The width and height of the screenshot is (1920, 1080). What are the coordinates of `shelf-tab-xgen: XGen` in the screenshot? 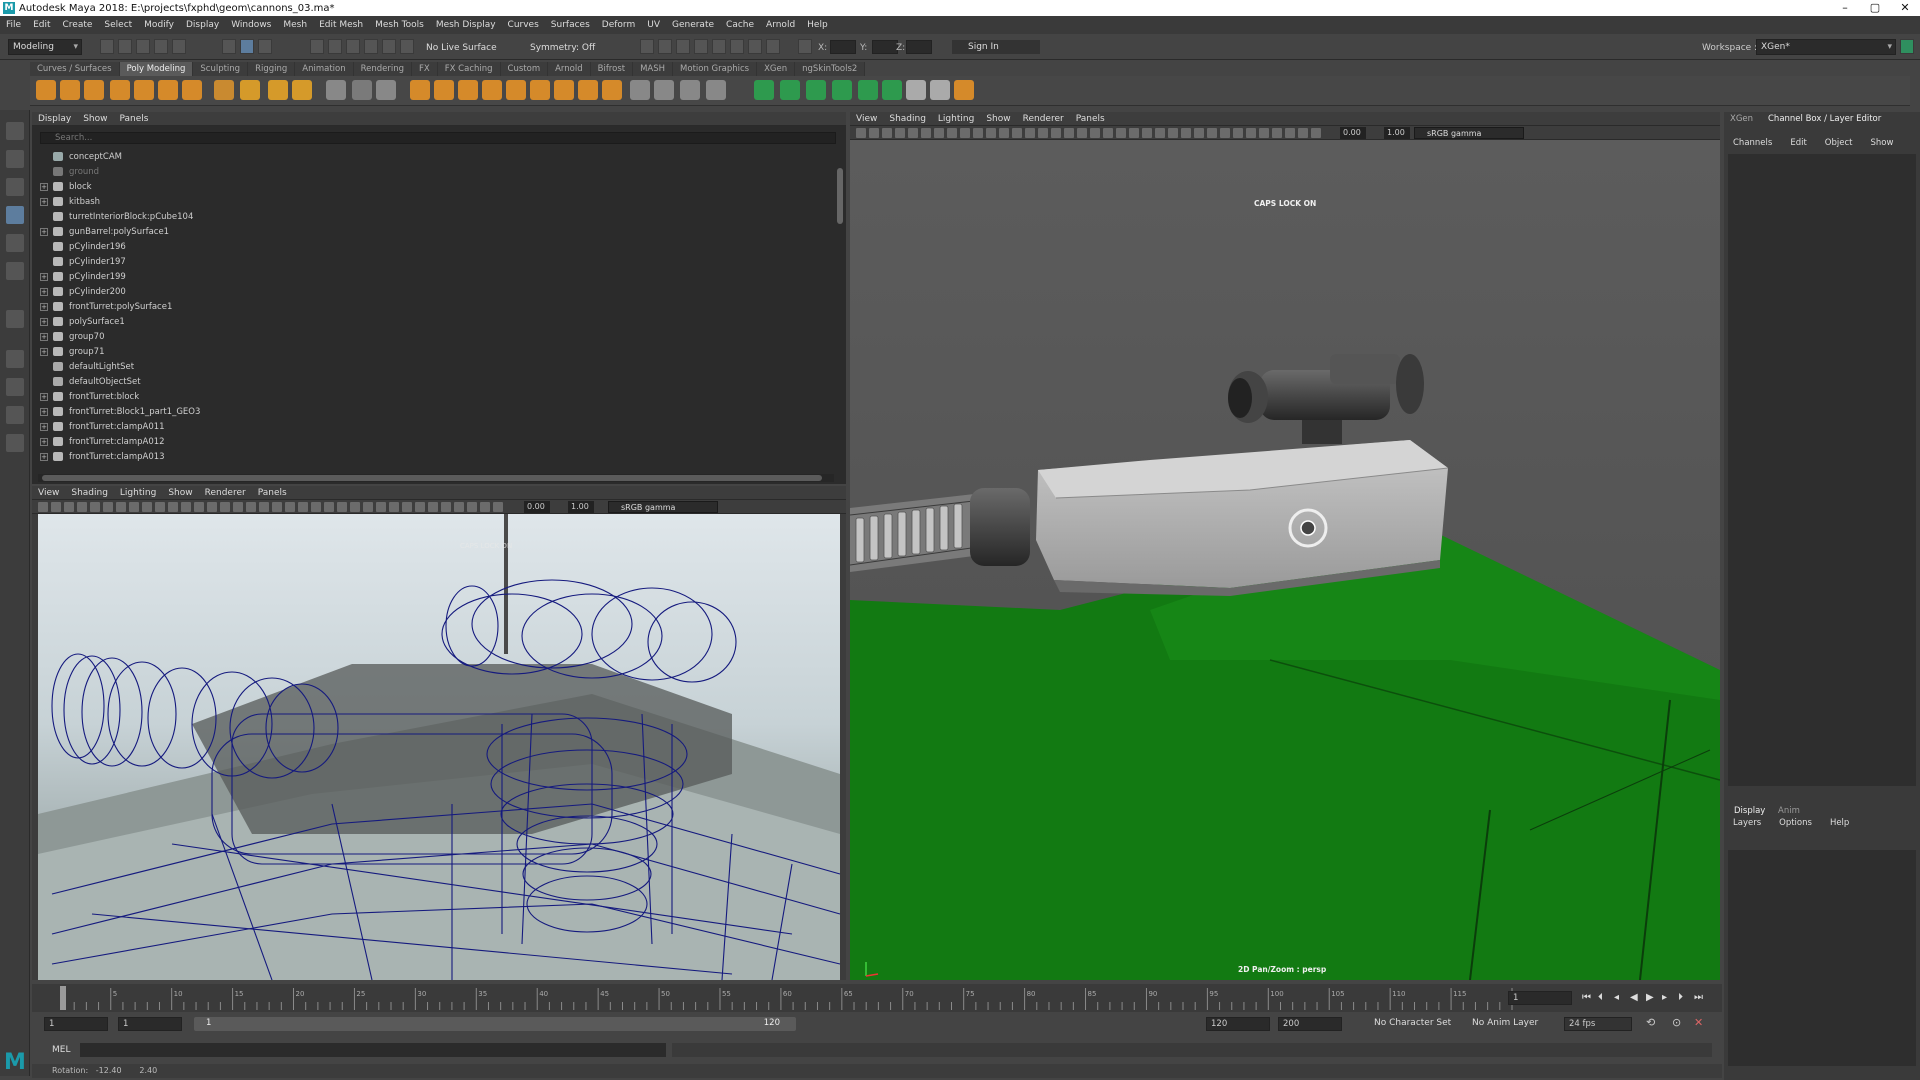 It's located at (776, 69).